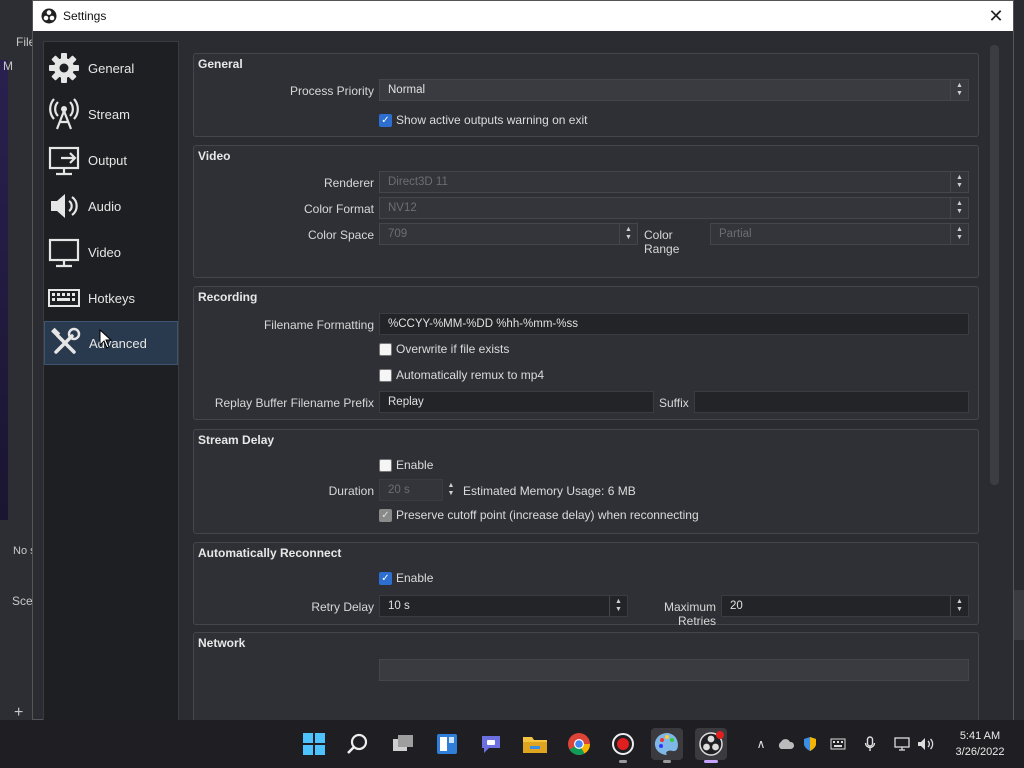 The image size is (1024, 768). Describe the element at coordinates (503, 606) in the screenshot. I see `retry-delay-spinbox: 10 s ▲ ▼` at that location.